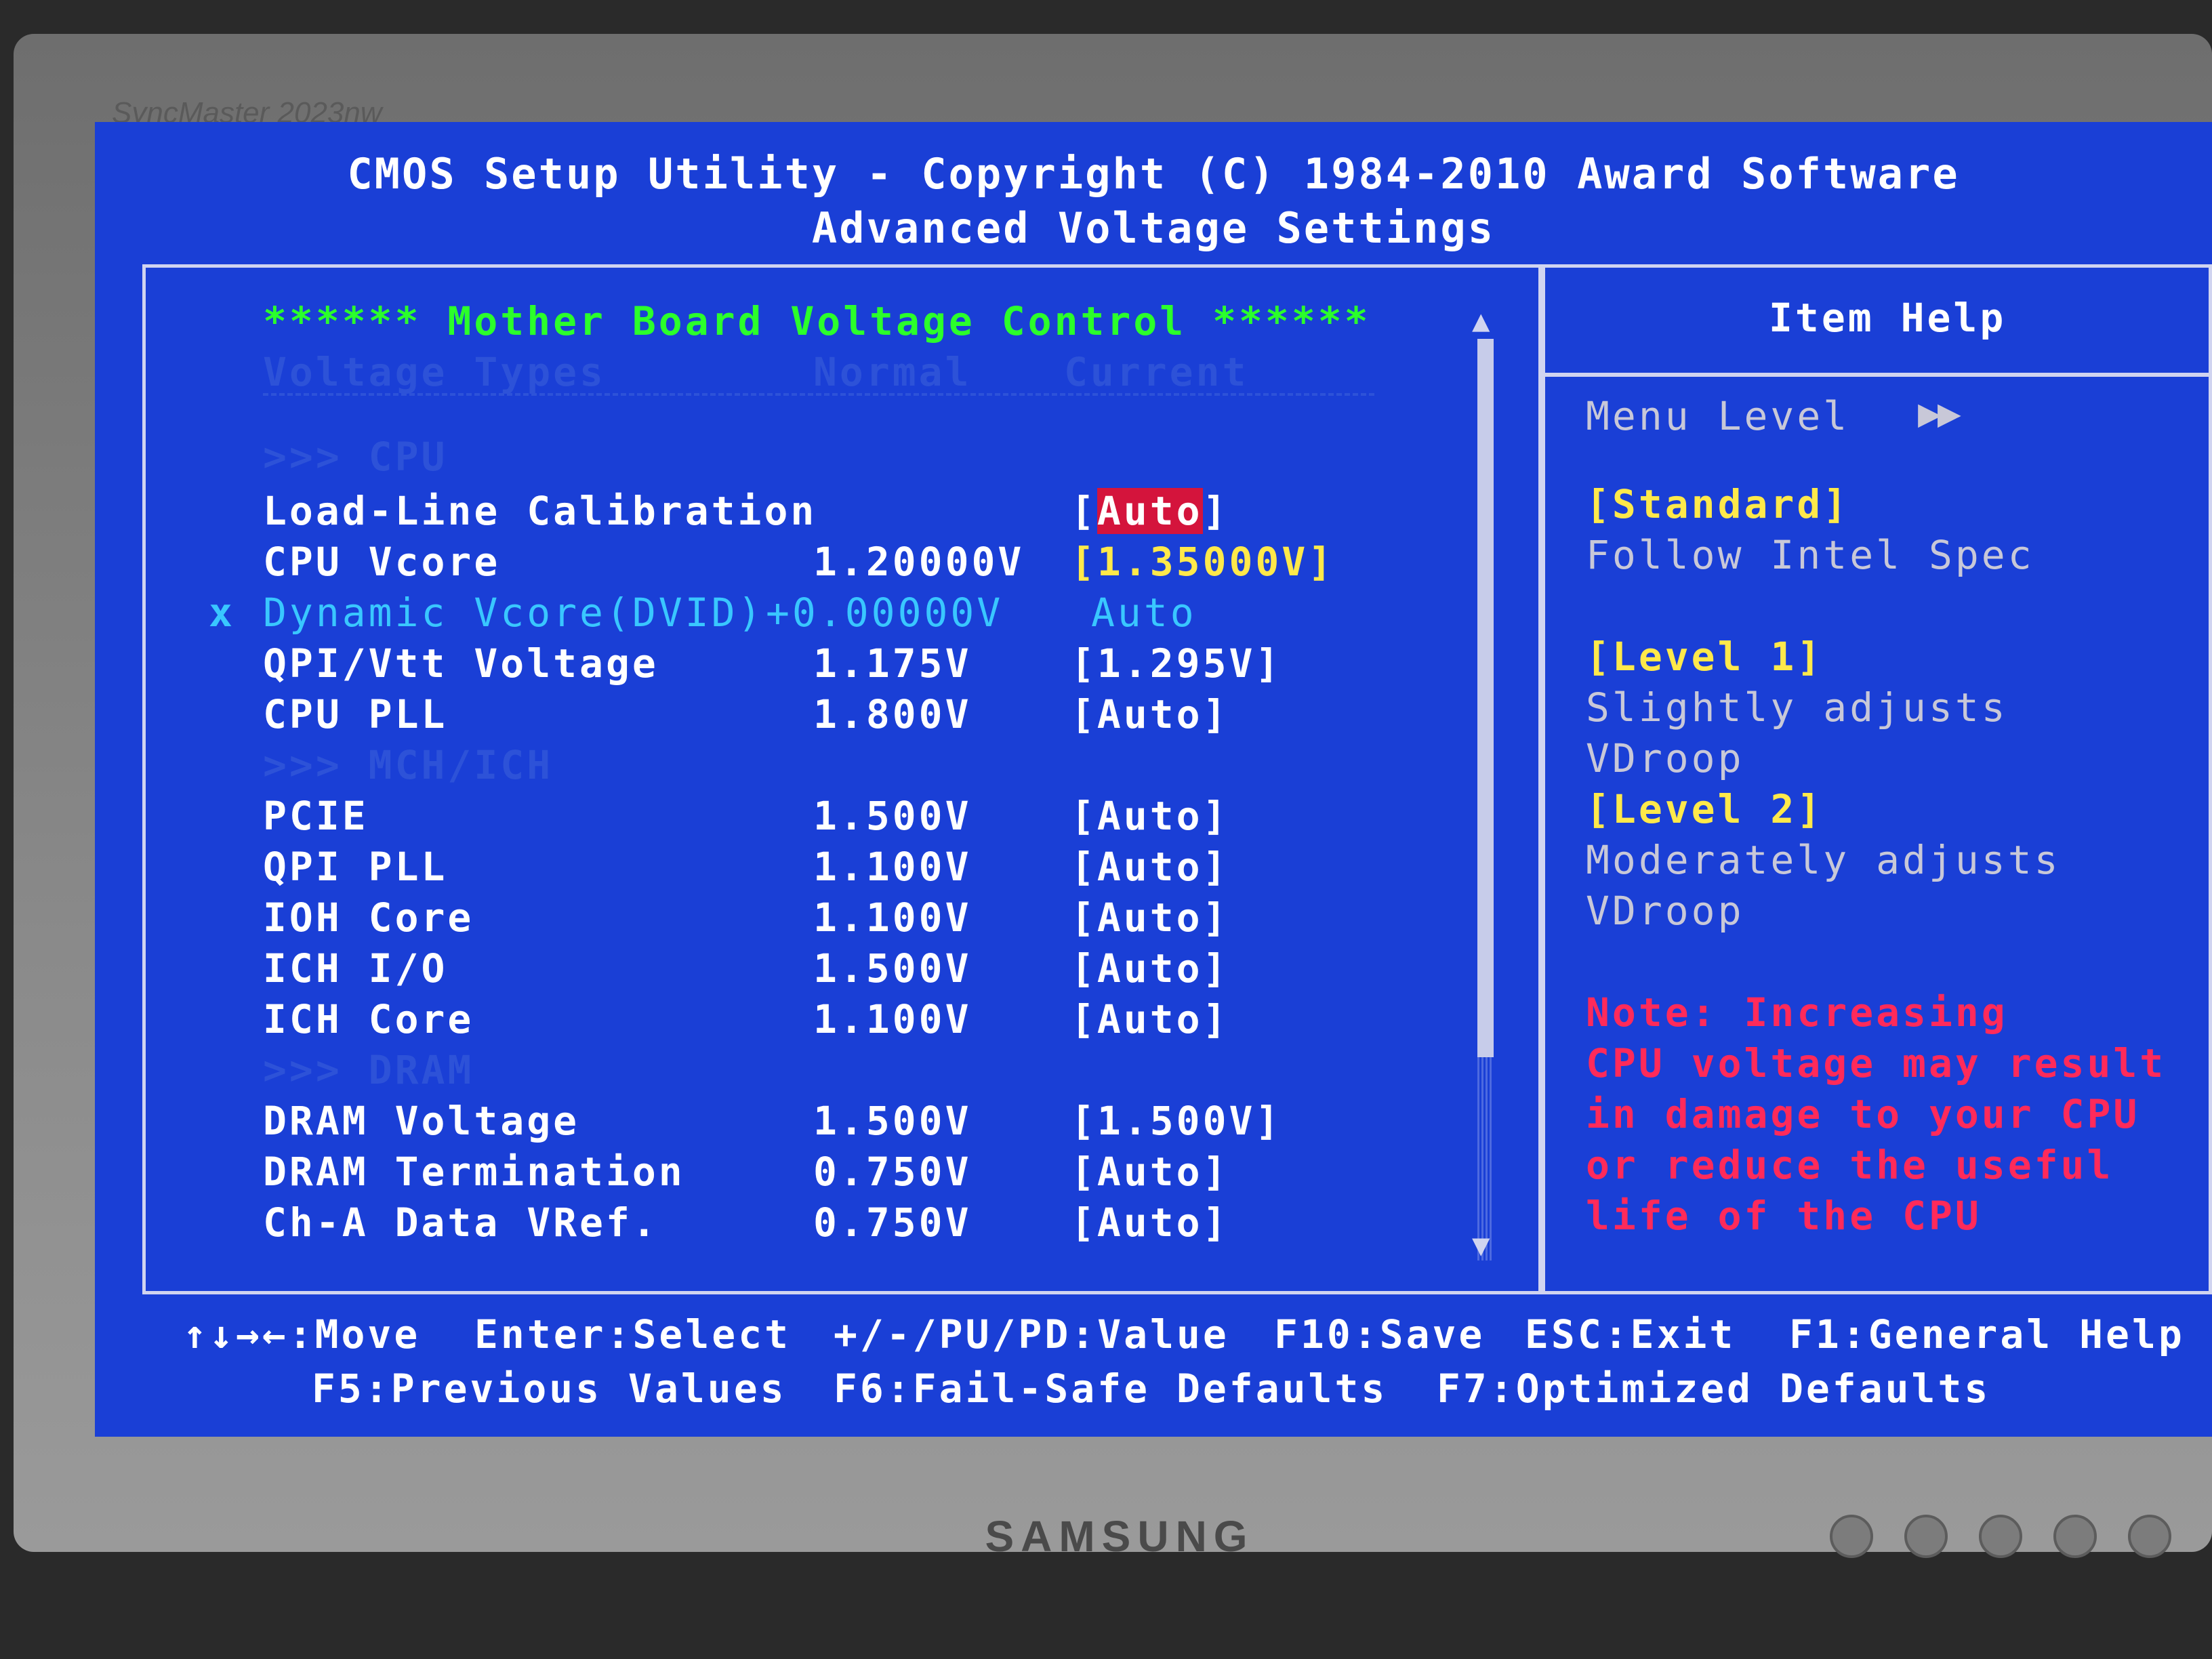  I want to click on item-label: Ch-A Data VRef., so click(461, 1223).